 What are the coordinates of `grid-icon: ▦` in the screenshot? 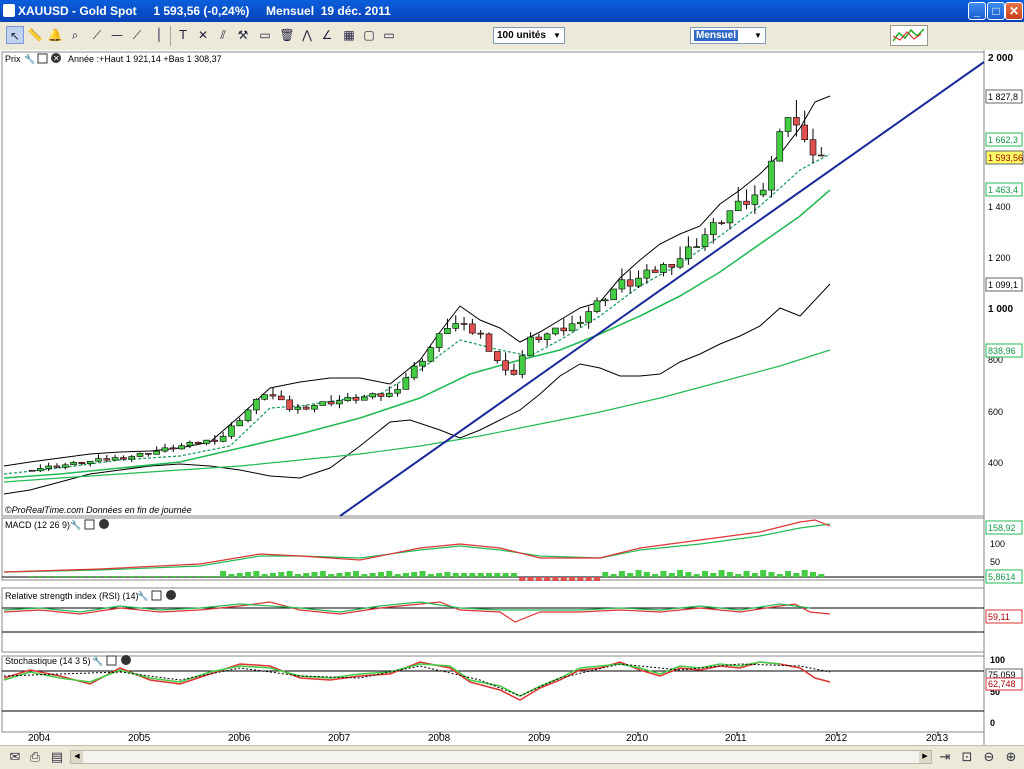 It's located at (349, 35).